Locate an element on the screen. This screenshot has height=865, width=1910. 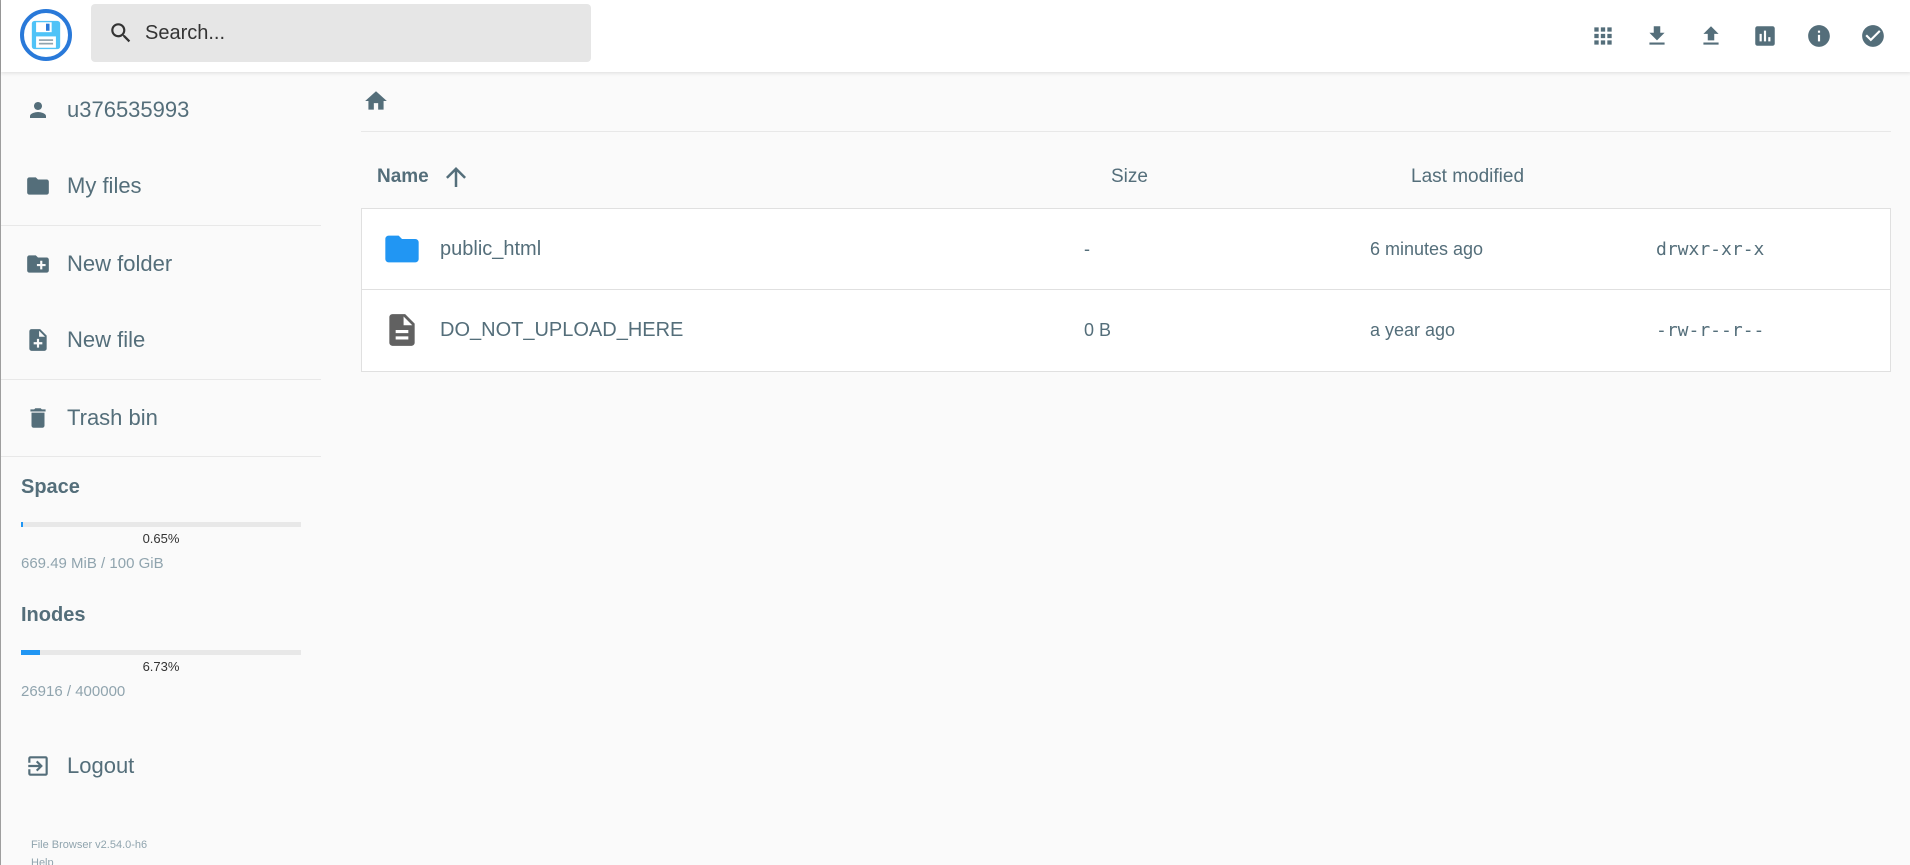
breadcrumb-home is located at coordinates (376, 101).